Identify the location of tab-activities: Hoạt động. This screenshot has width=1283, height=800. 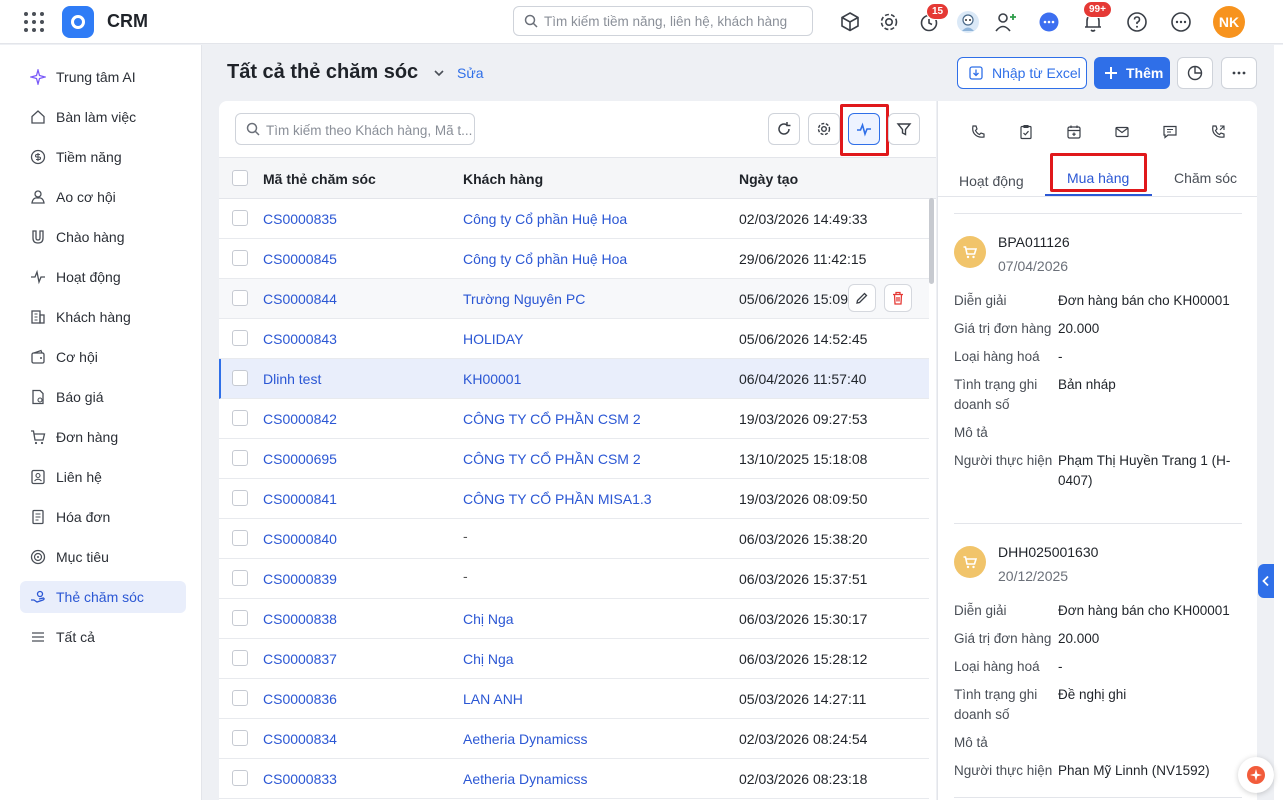
(991, 181).